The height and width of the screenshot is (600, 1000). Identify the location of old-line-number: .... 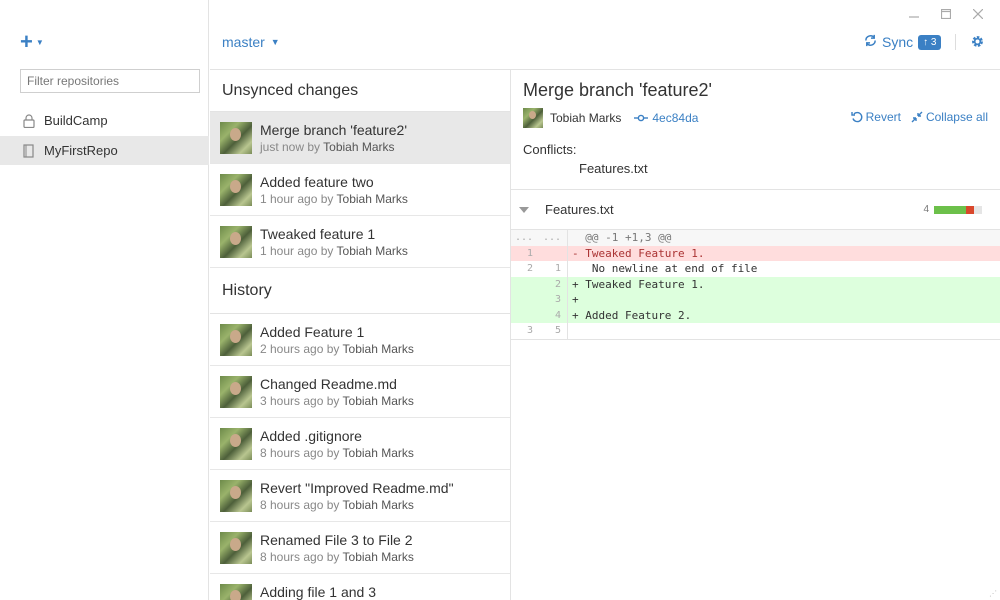
(523, 238).